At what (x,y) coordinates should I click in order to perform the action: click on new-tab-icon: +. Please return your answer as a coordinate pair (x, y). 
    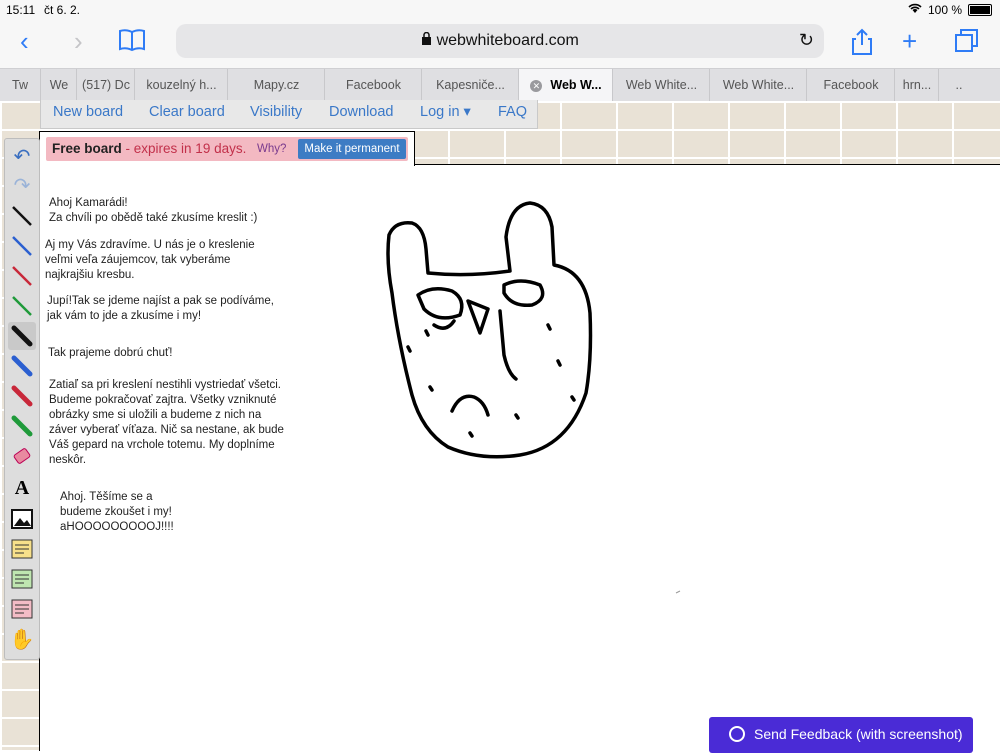
    Looking at the image, I should click on (909, 41).